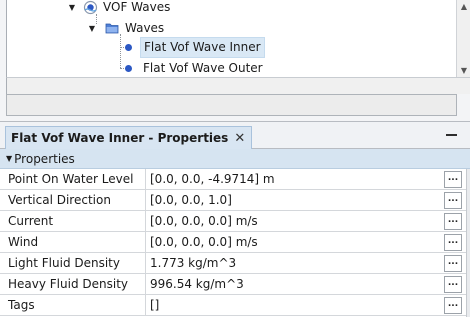 The height and width of the screenshot is (317, 470). I want to click on tree-item-flat-vof-wave-outer: Flat Vof Wave Outer, so click(195, 67).